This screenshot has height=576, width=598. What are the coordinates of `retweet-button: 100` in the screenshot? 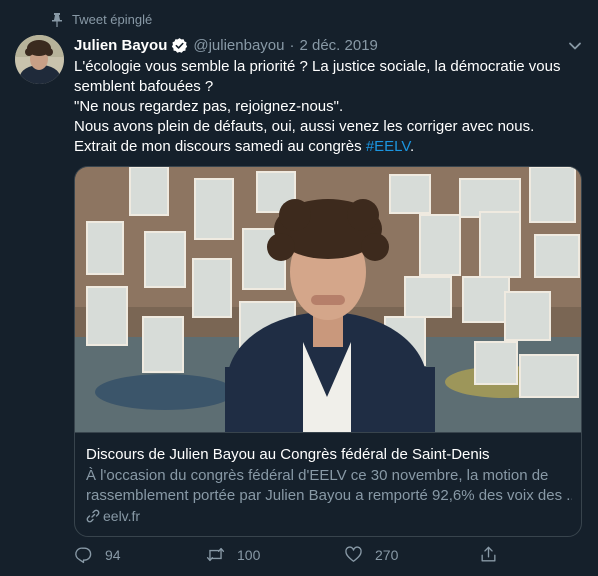 It's located at (233, 554).